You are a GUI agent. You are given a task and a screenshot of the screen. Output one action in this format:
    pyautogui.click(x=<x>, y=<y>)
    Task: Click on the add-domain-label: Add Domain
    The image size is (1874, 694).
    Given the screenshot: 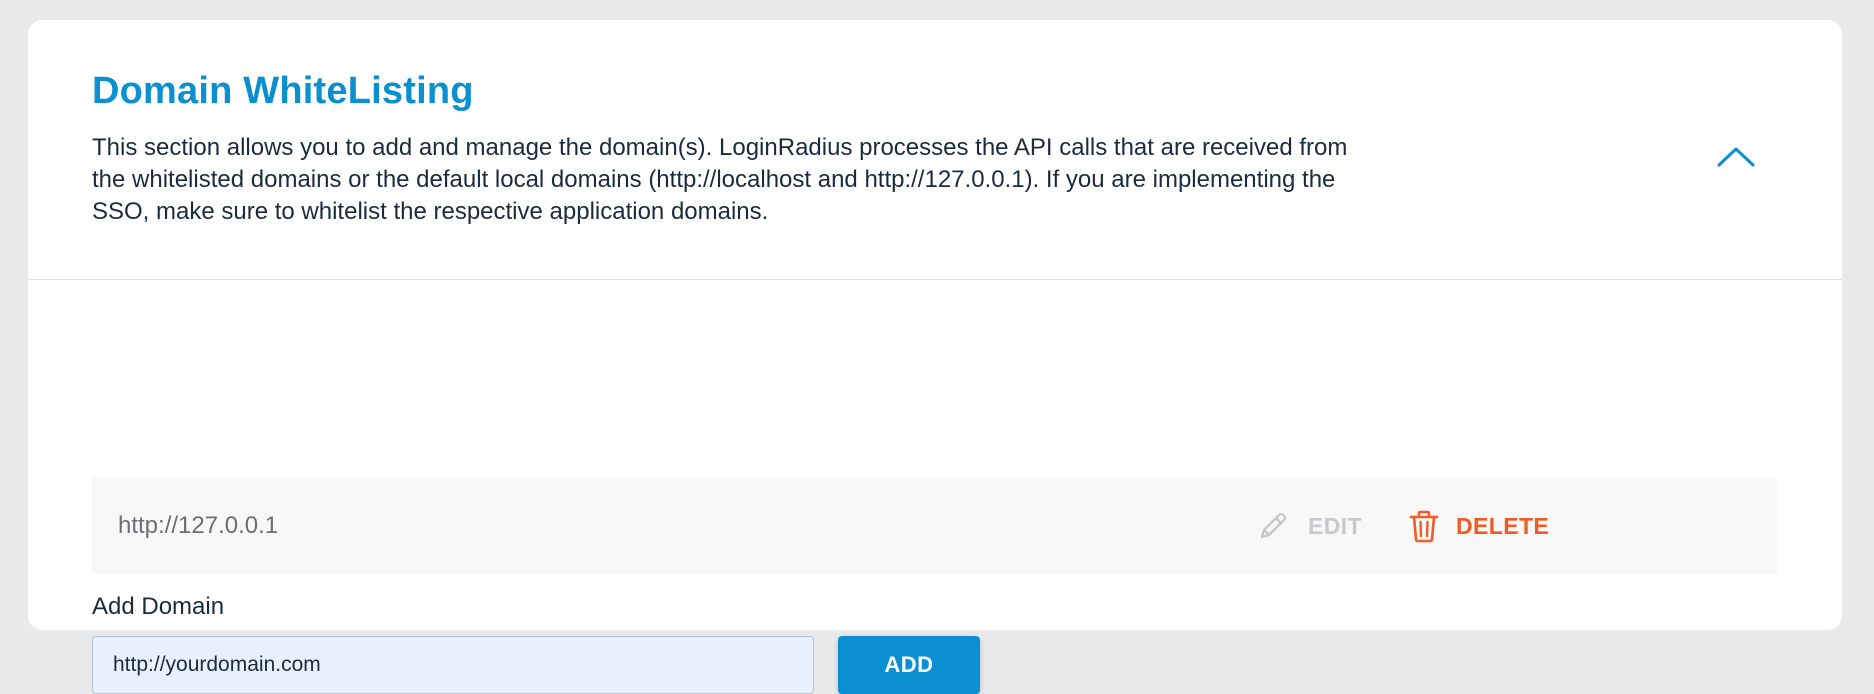 What is the action you would take?
    pyautogui.click(x=158, y=606)
    